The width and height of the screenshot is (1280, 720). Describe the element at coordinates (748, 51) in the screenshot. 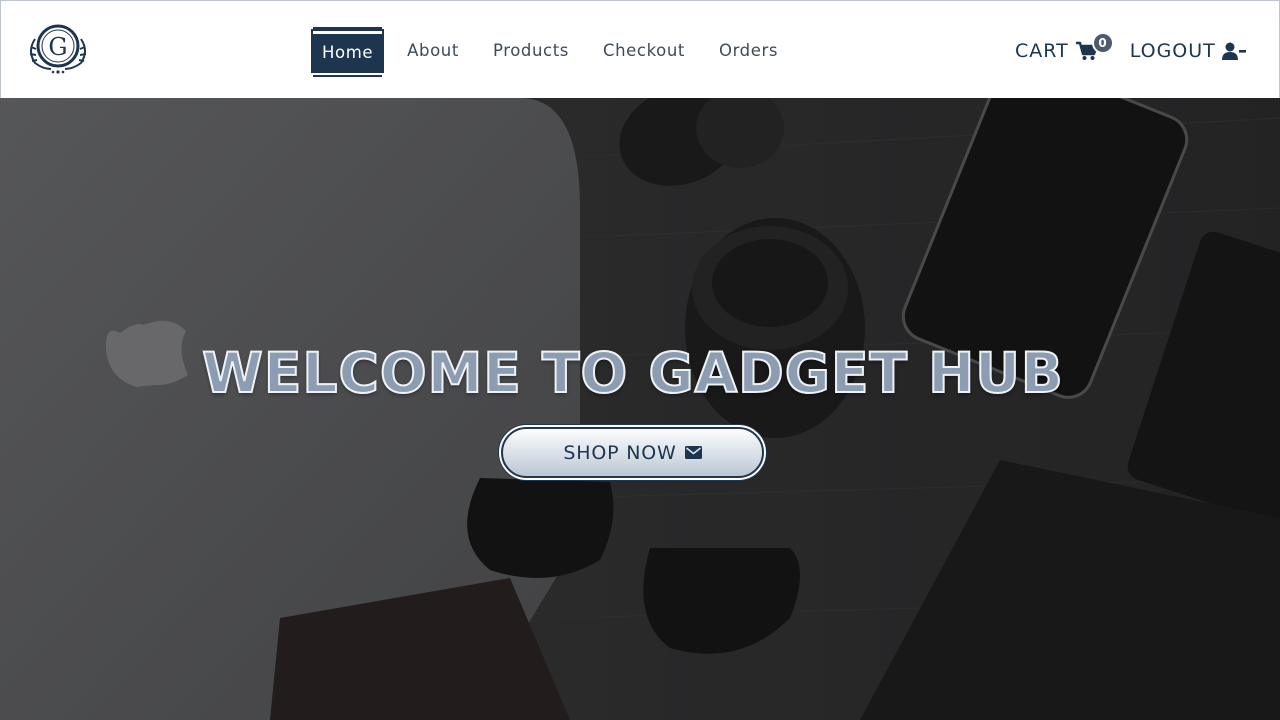

I see `nav-orders: Orders` at that location.